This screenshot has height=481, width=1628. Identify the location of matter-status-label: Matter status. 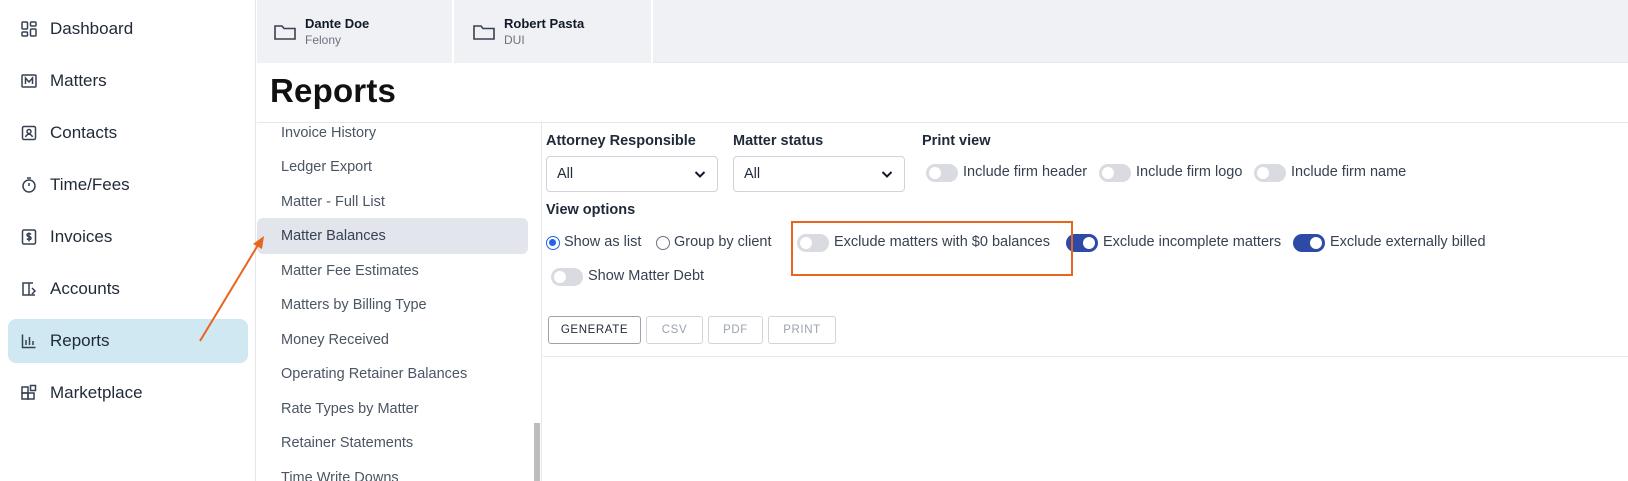
(778, 141).